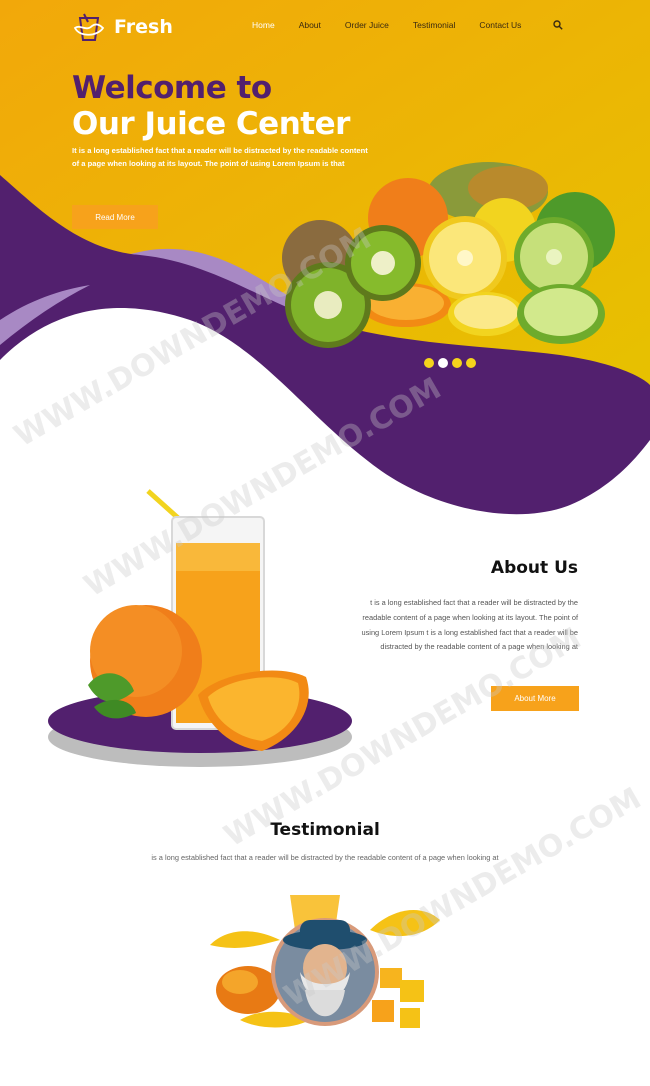 The width and height of the screenshot is (650, 1086). Describe the element at coordinates (500, 25) in the screenshot. I see `nav-item-contact-us: Contact Us` at that location.